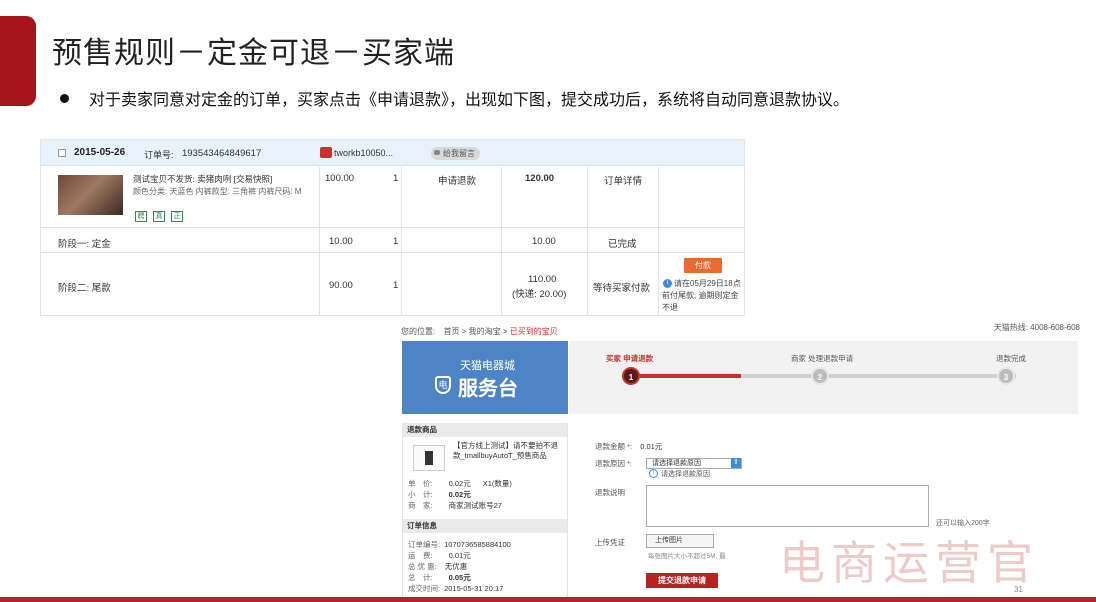 The height and width of the screenshot is (602, 1096). I want to click on proof-label: 上传凭证, so click(610, 542).